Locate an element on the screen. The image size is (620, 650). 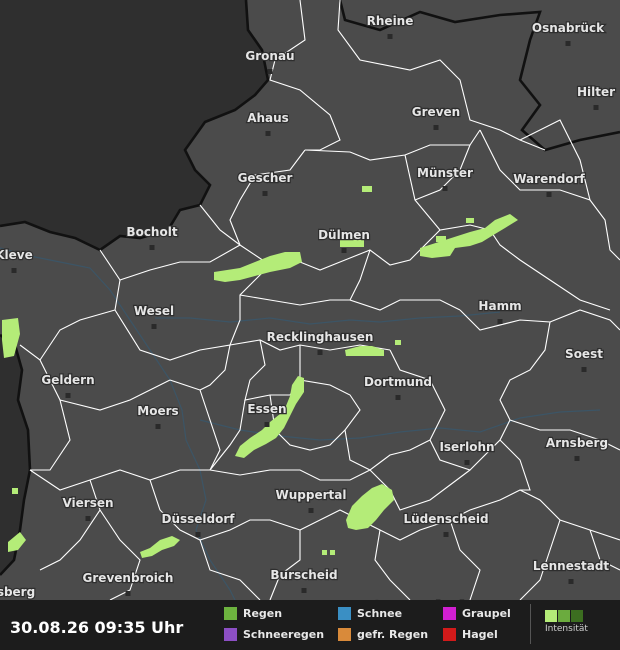
intensity-step-mid is located at coordinates (564, 616).